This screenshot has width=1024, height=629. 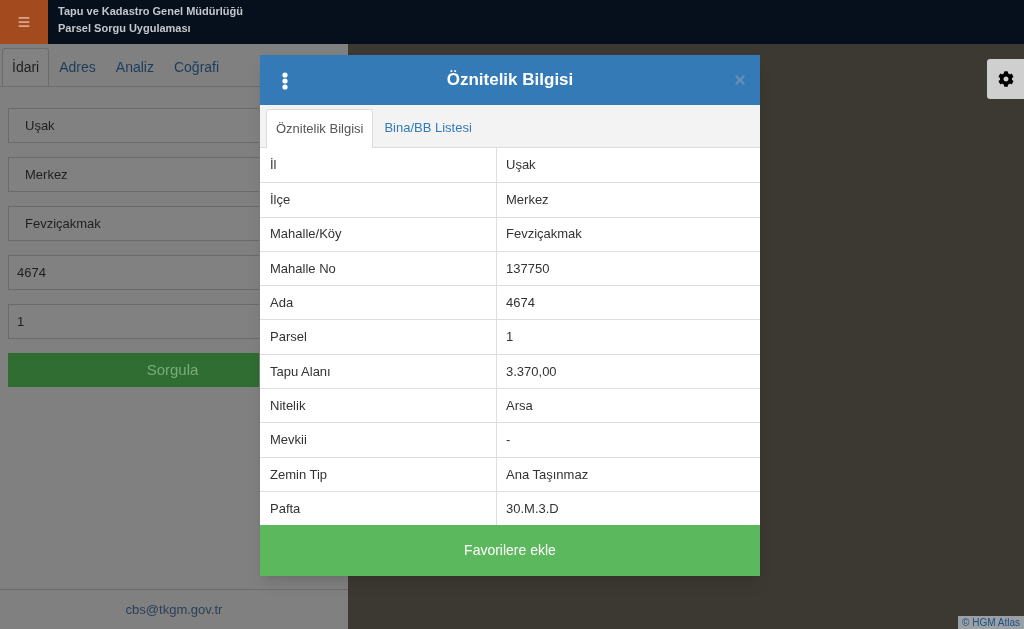 I want to click on sidebar-tab: Coğrafi, so click(x=196, y=67).